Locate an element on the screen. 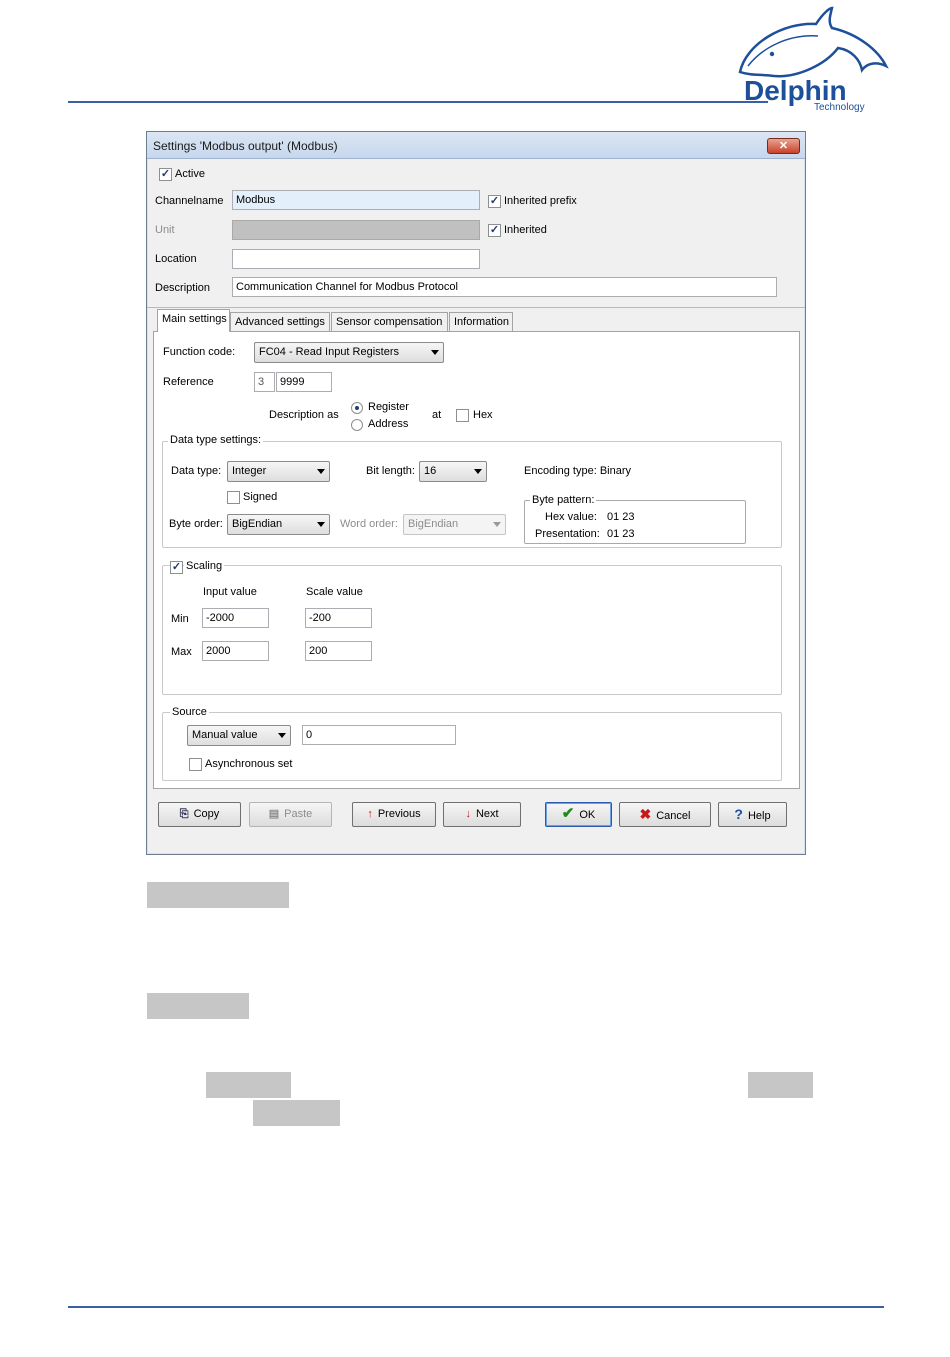  manual-value-field: 0 is located at coordinates (379, 735).